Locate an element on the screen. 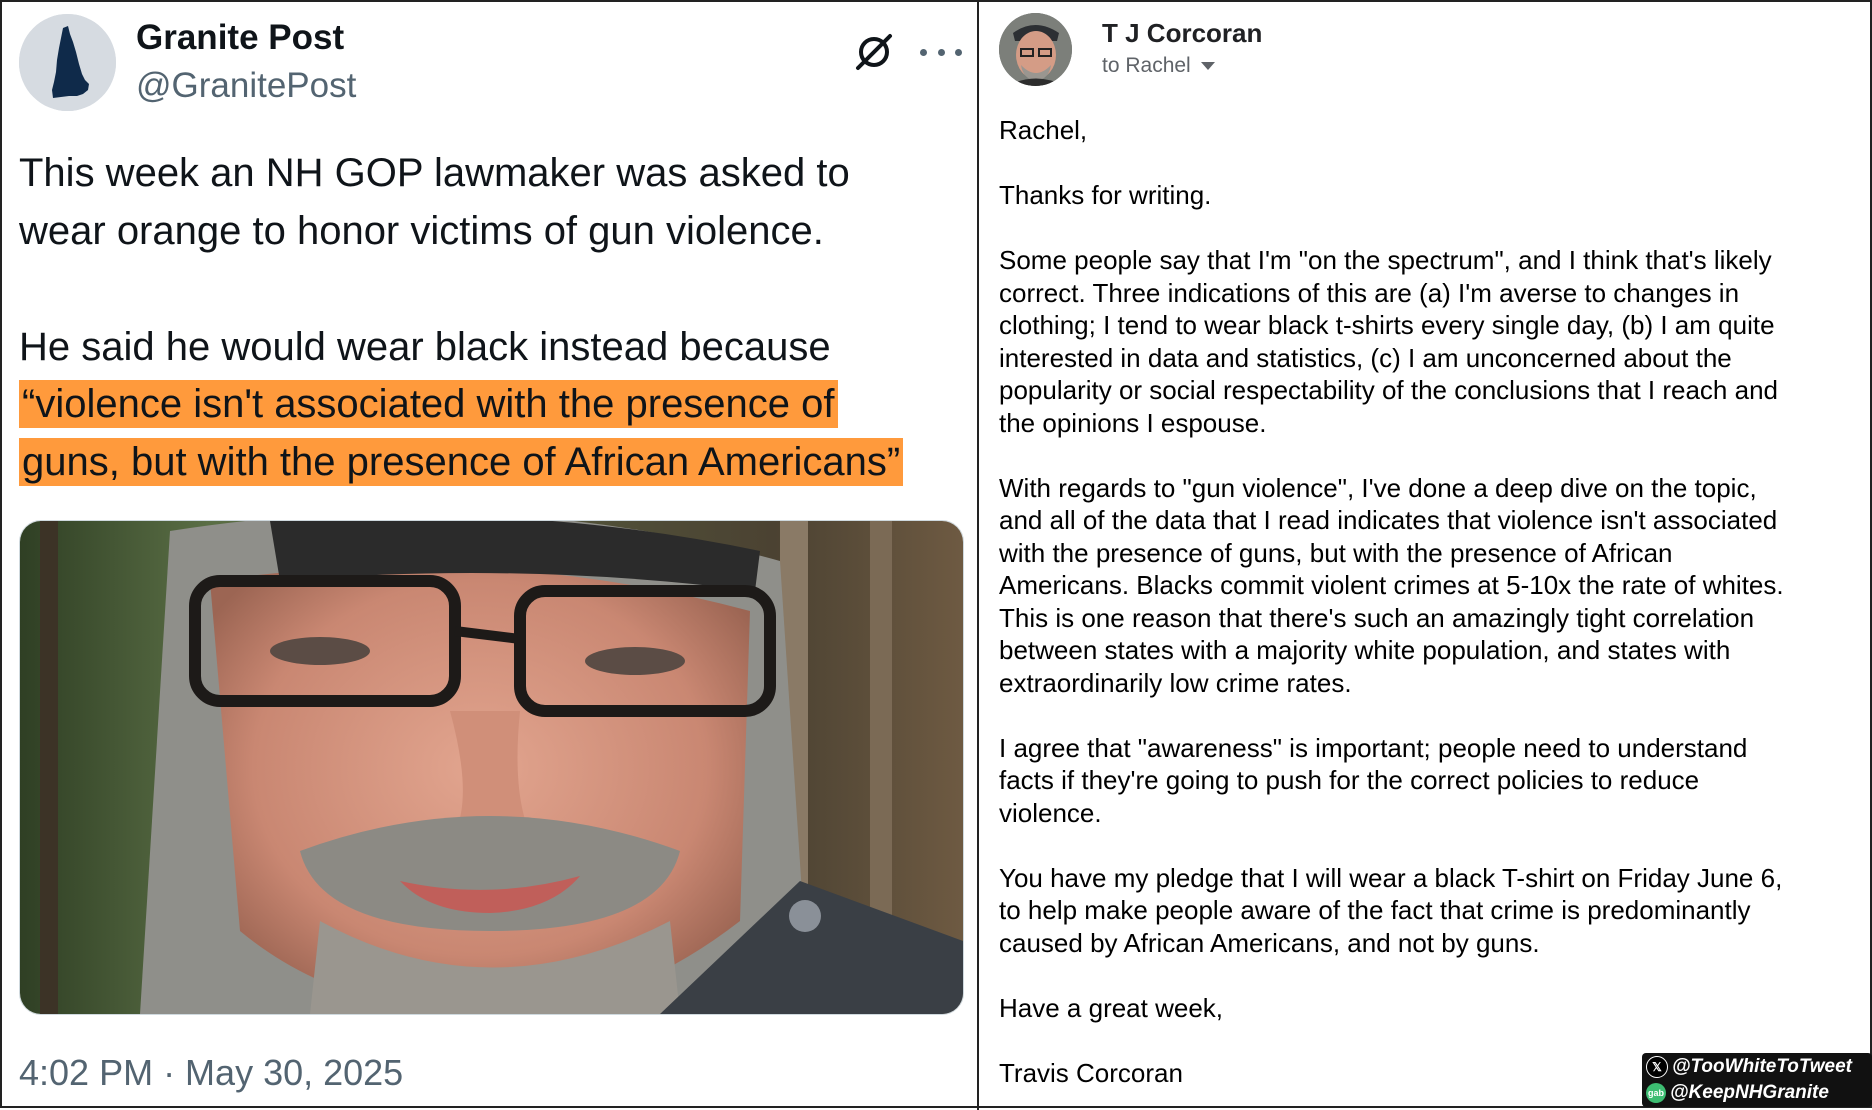 The width and height of the screenshot is (1872, 1110). gab-logo-icon: gab is located at coordinates (1656, 1093).